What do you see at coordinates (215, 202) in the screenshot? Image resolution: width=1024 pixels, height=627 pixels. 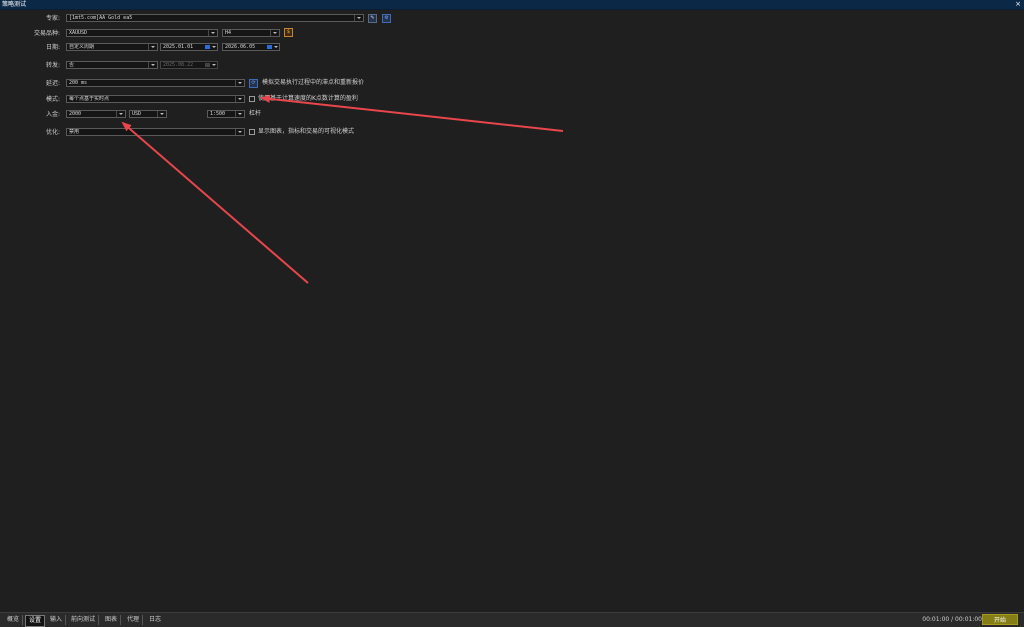 I see `annotation-arrow-deposit` at bounding box center [215, 202].